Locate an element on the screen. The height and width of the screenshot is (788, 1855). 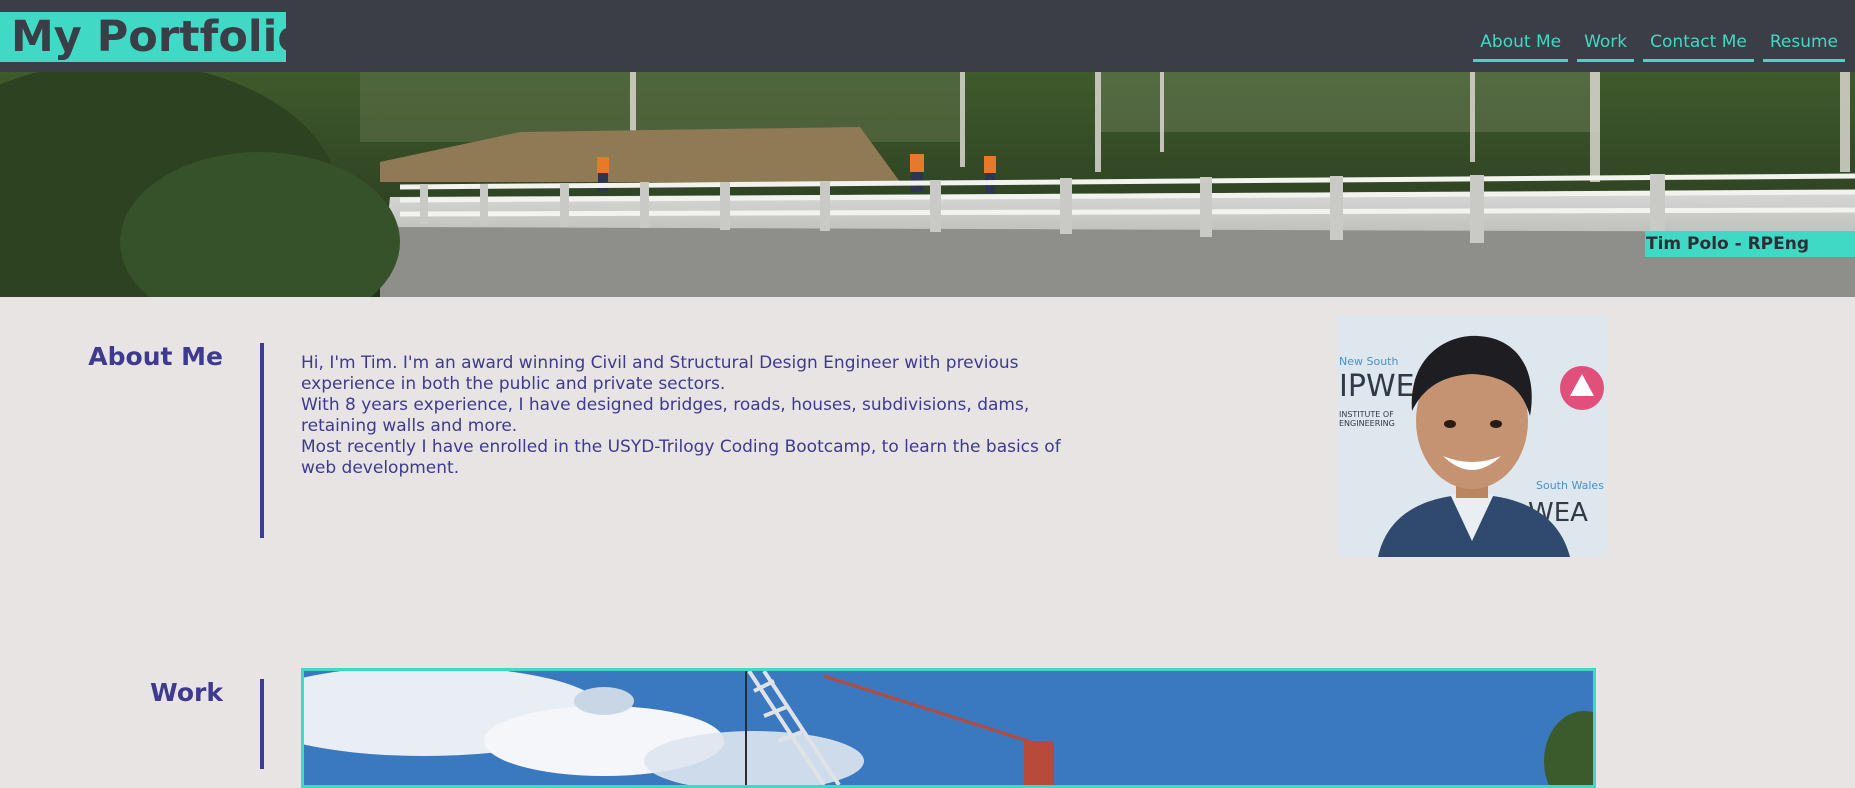
hero-name-tag: Tim Polo - RPEng is located at coordinates (1750, 244).